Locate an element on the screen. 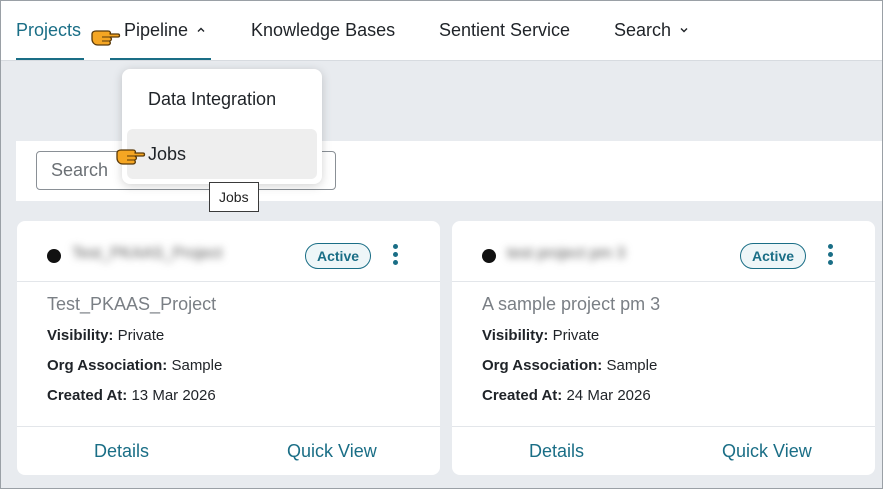 The image size is (883, 489). project-name: test project pm 3 is located at coordinates (566, 253).